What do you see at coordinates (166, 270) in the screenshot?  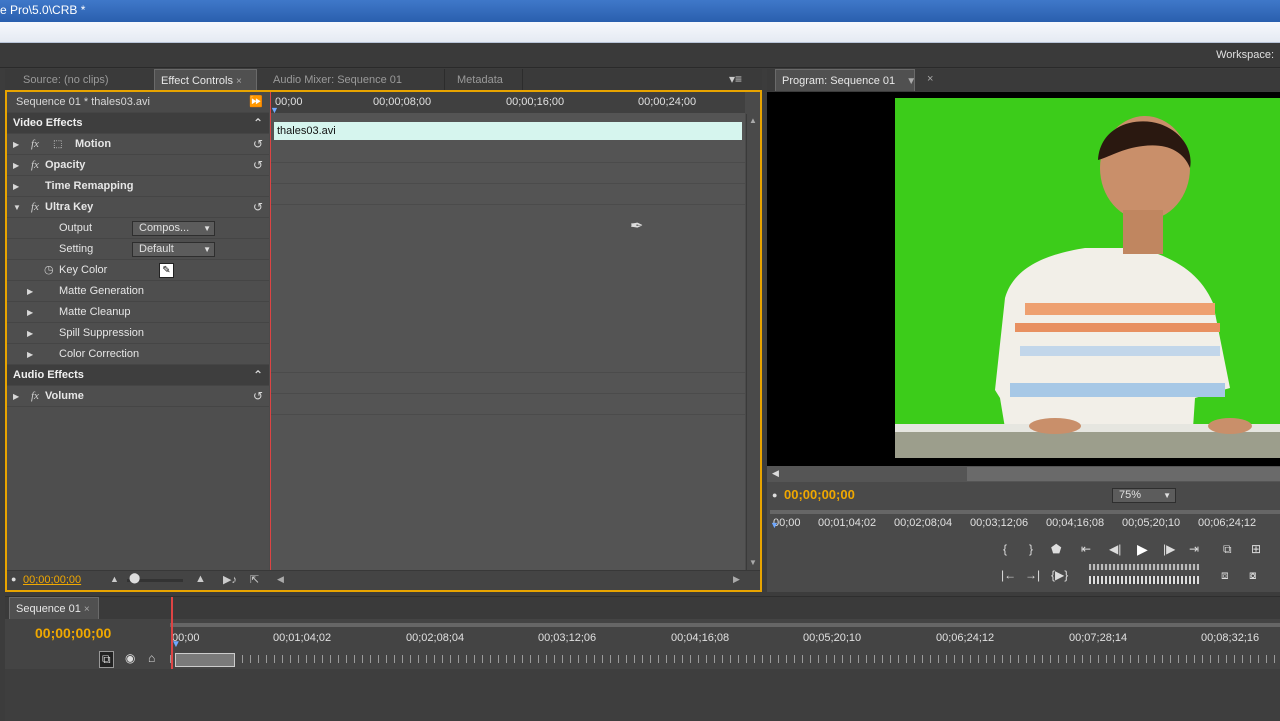 I see `key-color-eyedropper-icon: ✎` at bounding box center [166, 270].